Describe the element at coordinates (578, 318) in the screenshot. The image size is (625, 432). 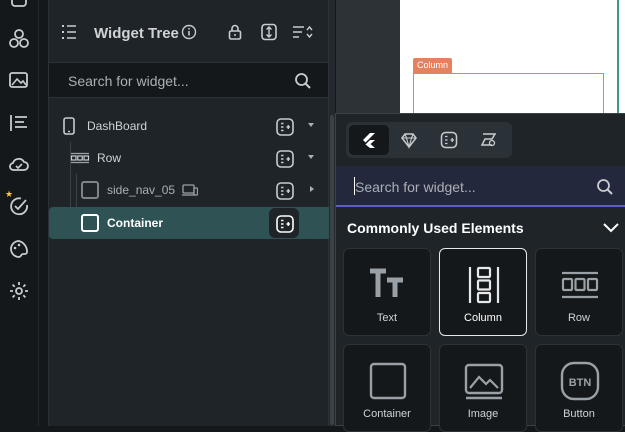
I see `tile-label: Row` at that location.